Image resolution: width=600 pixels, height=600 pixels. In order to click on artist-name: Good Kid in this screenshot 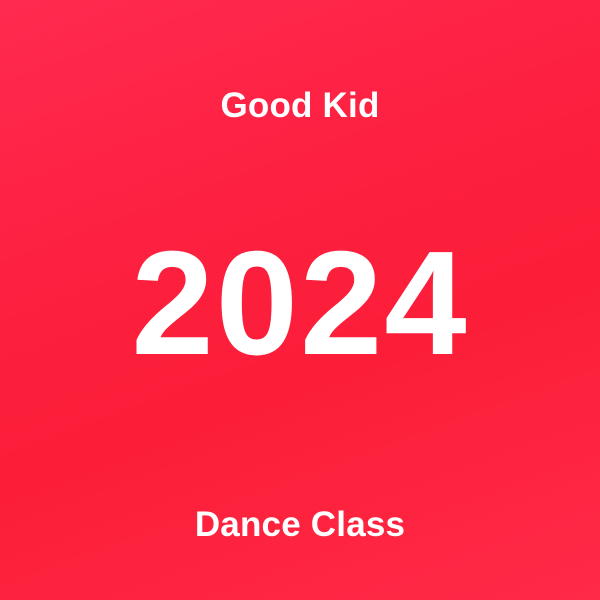, I will do `click(300, 105)`.